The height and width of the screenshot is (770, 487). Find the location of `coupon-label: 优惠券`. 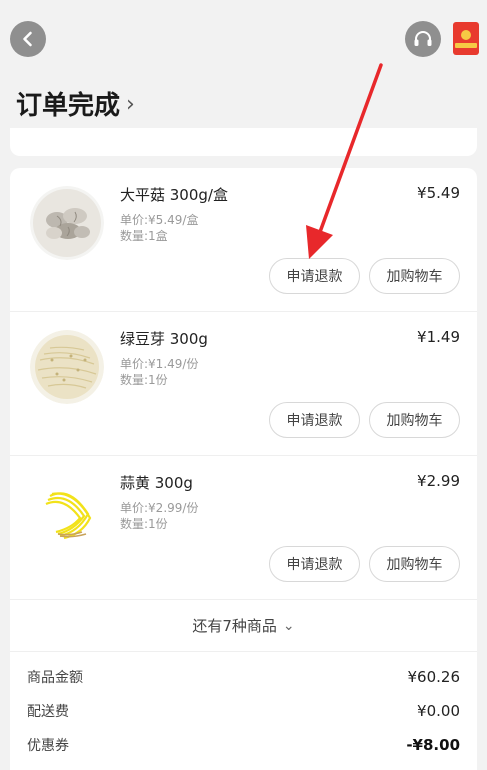

coupon-label: 优惠券 is located at coordinates (48, 746).